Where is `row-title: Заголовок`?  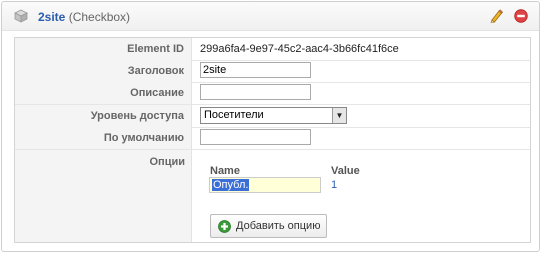
row-title: Заголовок is located at coordinates (272, 71).